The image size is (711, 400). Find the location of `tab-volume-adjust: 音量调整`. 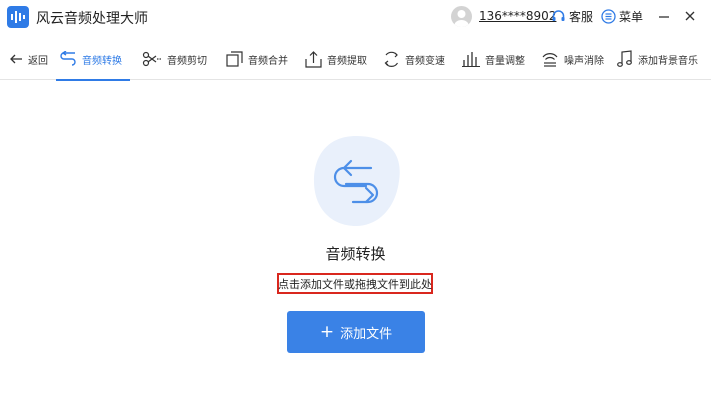

tab-volume-adjust: 音量调整 is located at coordinates (493, 59).